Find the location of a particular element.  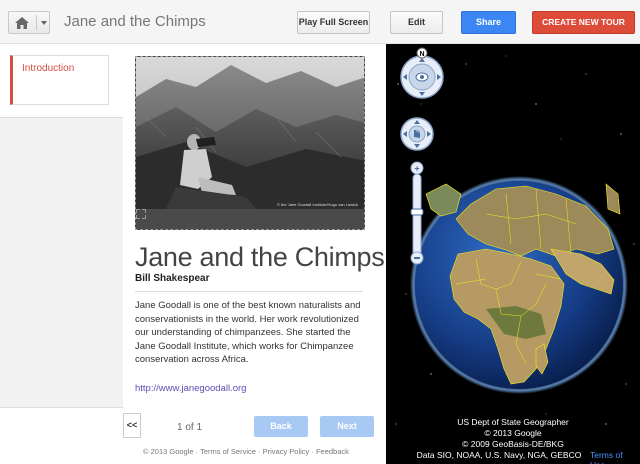

pan-control is located at coordinates (417, 134).